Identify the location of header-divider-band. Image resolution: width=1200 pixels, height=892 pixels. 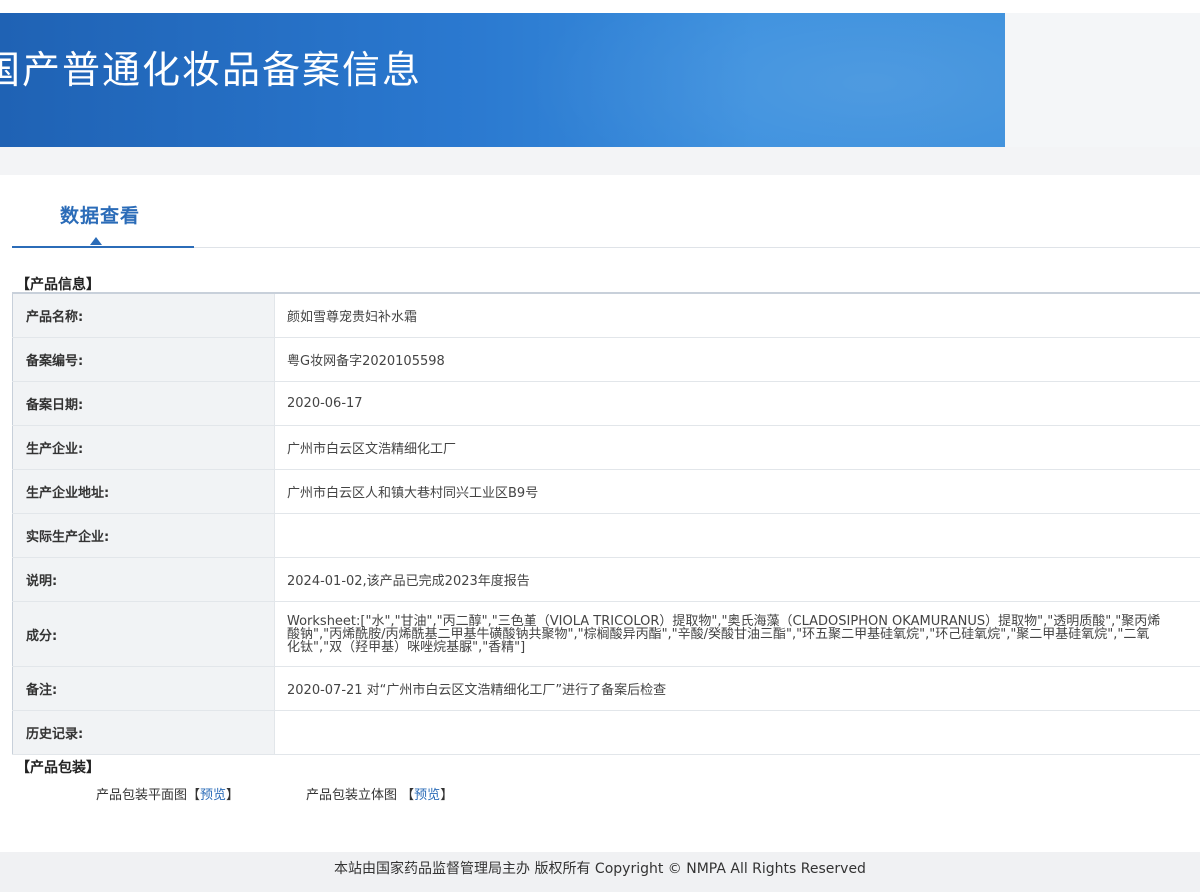
(600, 161).